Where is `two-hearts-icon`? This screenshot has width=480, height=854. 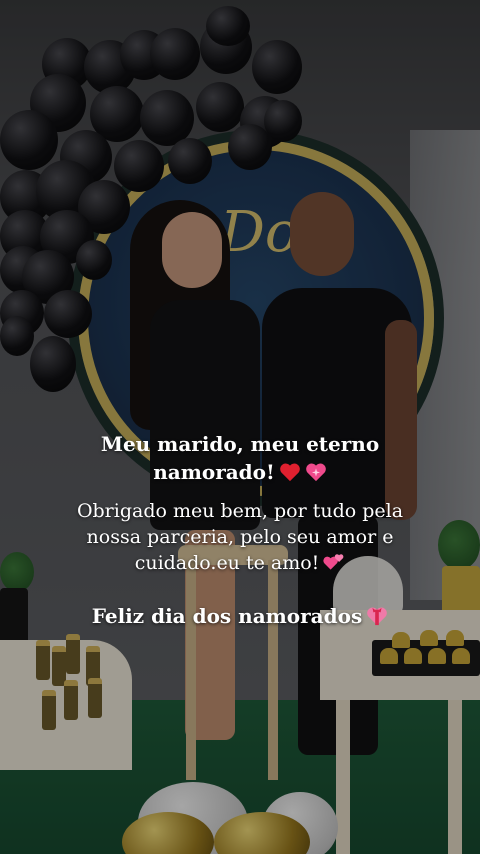 two-hearts-icon is located at coordinates (333, 562).